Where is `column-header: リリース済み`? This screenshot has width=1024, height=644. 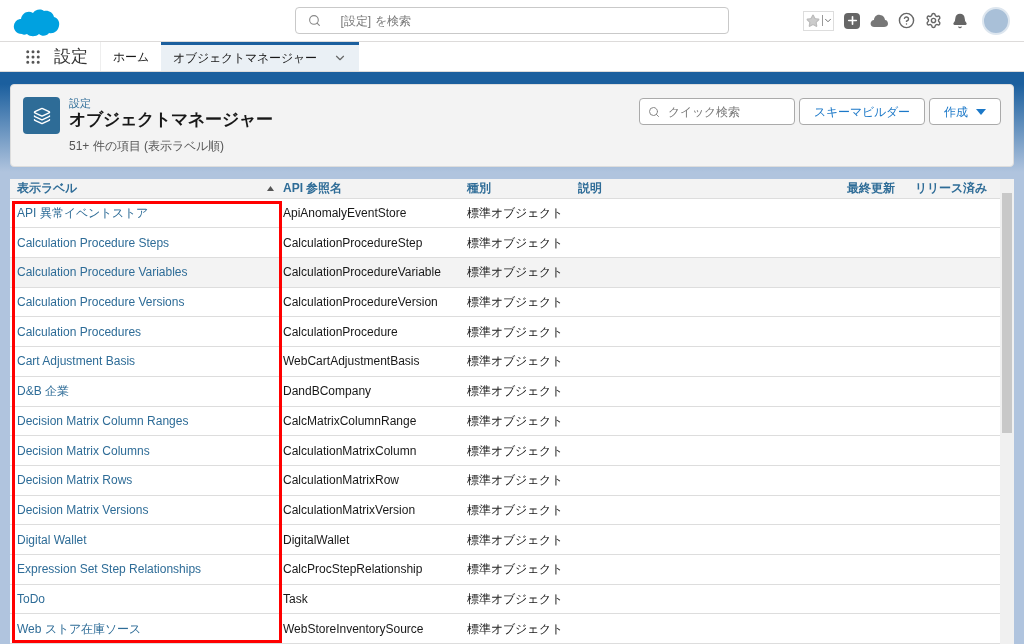
column-header: リリース済み is located at coordinates (954, 188).